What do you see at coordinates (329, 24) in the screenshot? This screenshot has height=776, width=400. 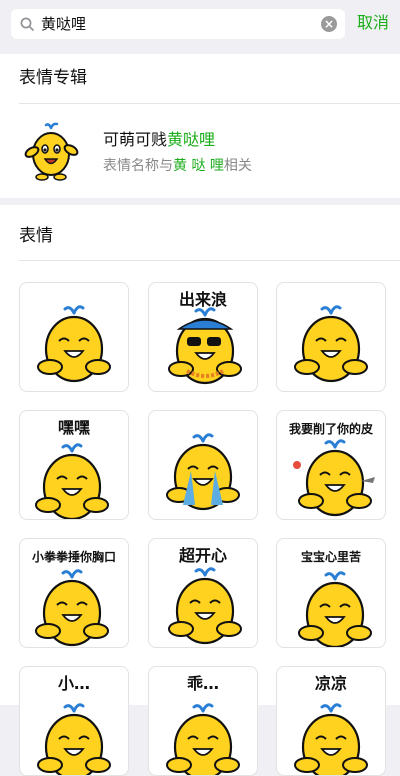 I see `clear-icon: ×` at bounding box center [329, 24].